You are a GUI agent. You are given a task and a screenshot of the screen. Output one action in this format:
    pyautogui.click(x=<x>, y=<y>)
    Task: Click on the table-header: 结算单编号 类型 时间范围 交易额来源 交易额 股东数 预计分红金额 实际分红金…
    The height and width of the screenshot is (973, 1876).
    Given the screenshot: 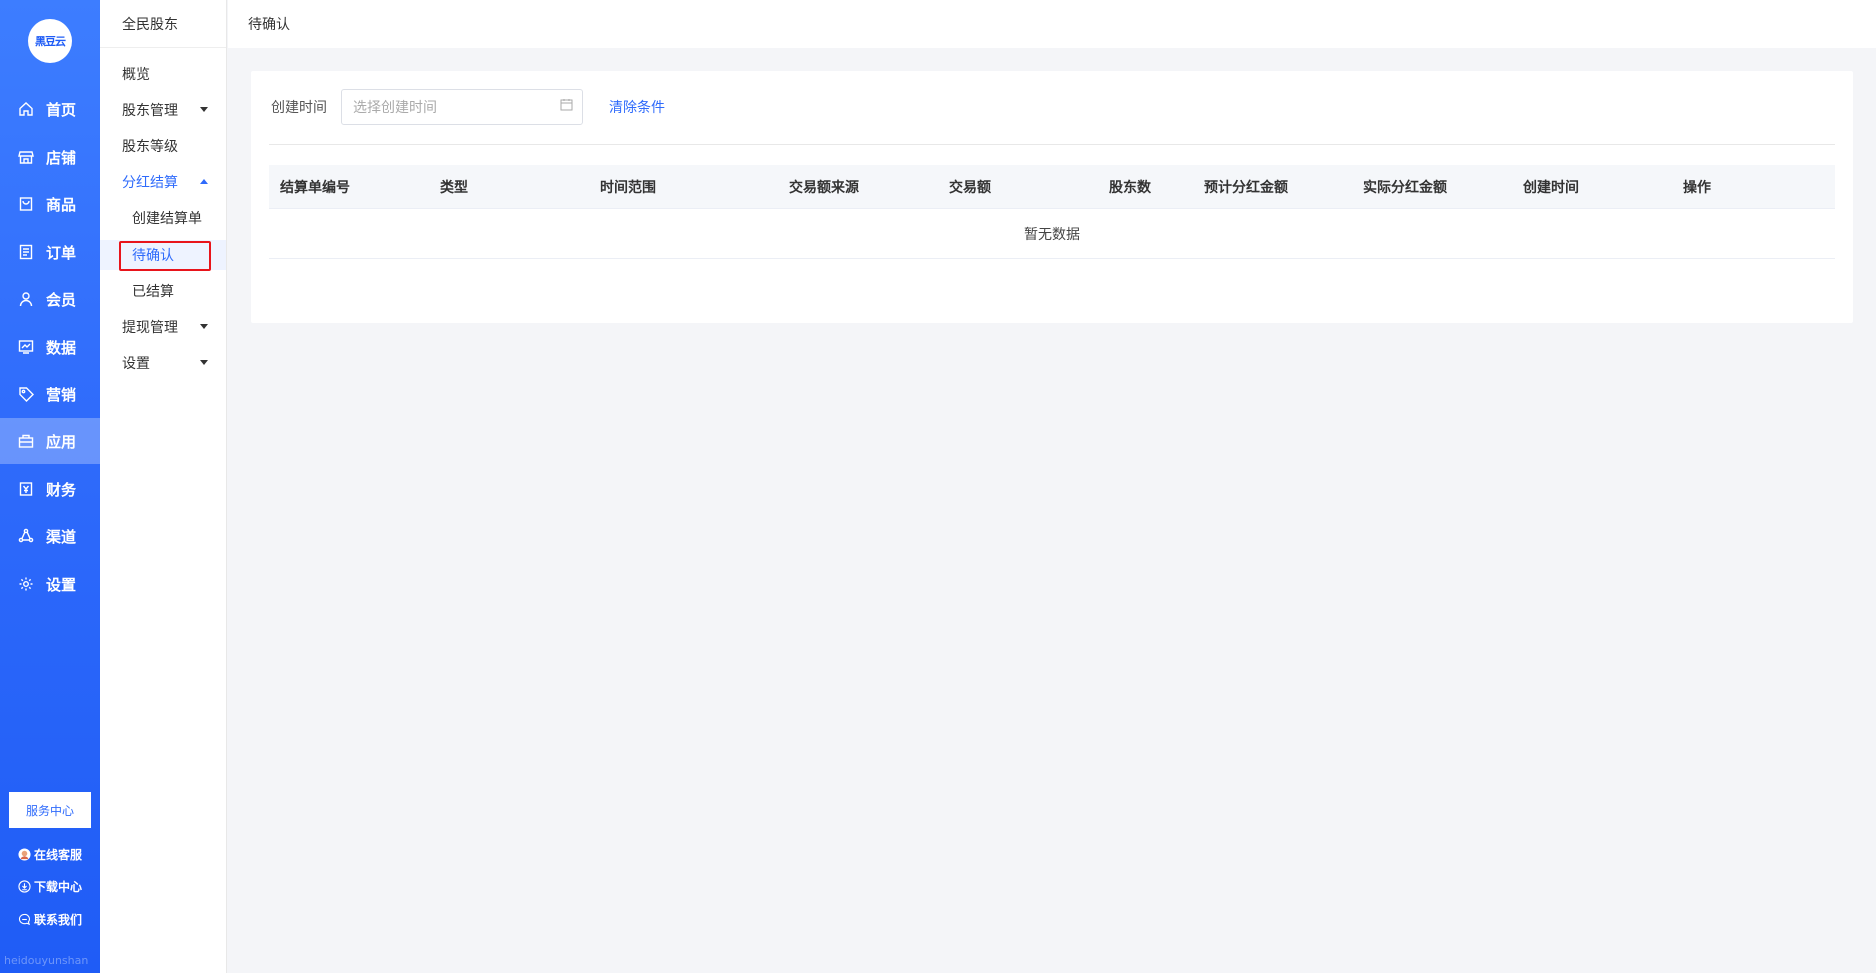 What is the action you would take?
    pyautogui.click(x=1052, y=187)
    